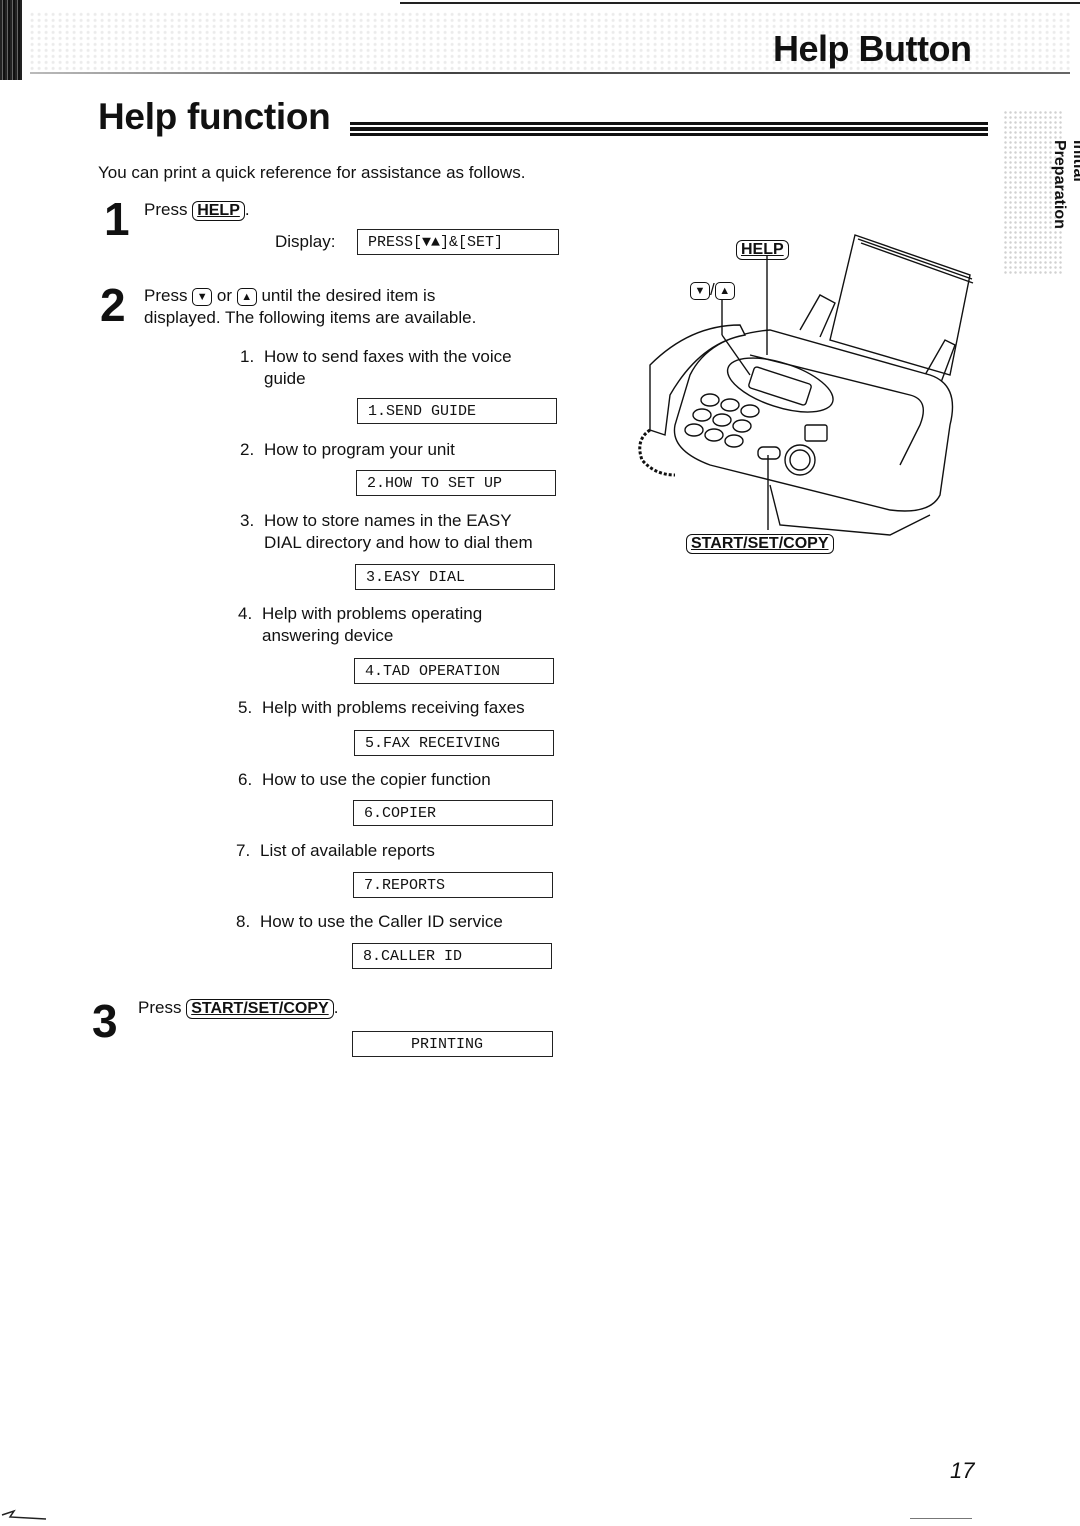 Image resolution: width=1080 pixels, height=1526 pixels. What do you see at coordinates (247, 356) in the screenshot?
I see `item-number: 1.` at bounding box center [247, 356].